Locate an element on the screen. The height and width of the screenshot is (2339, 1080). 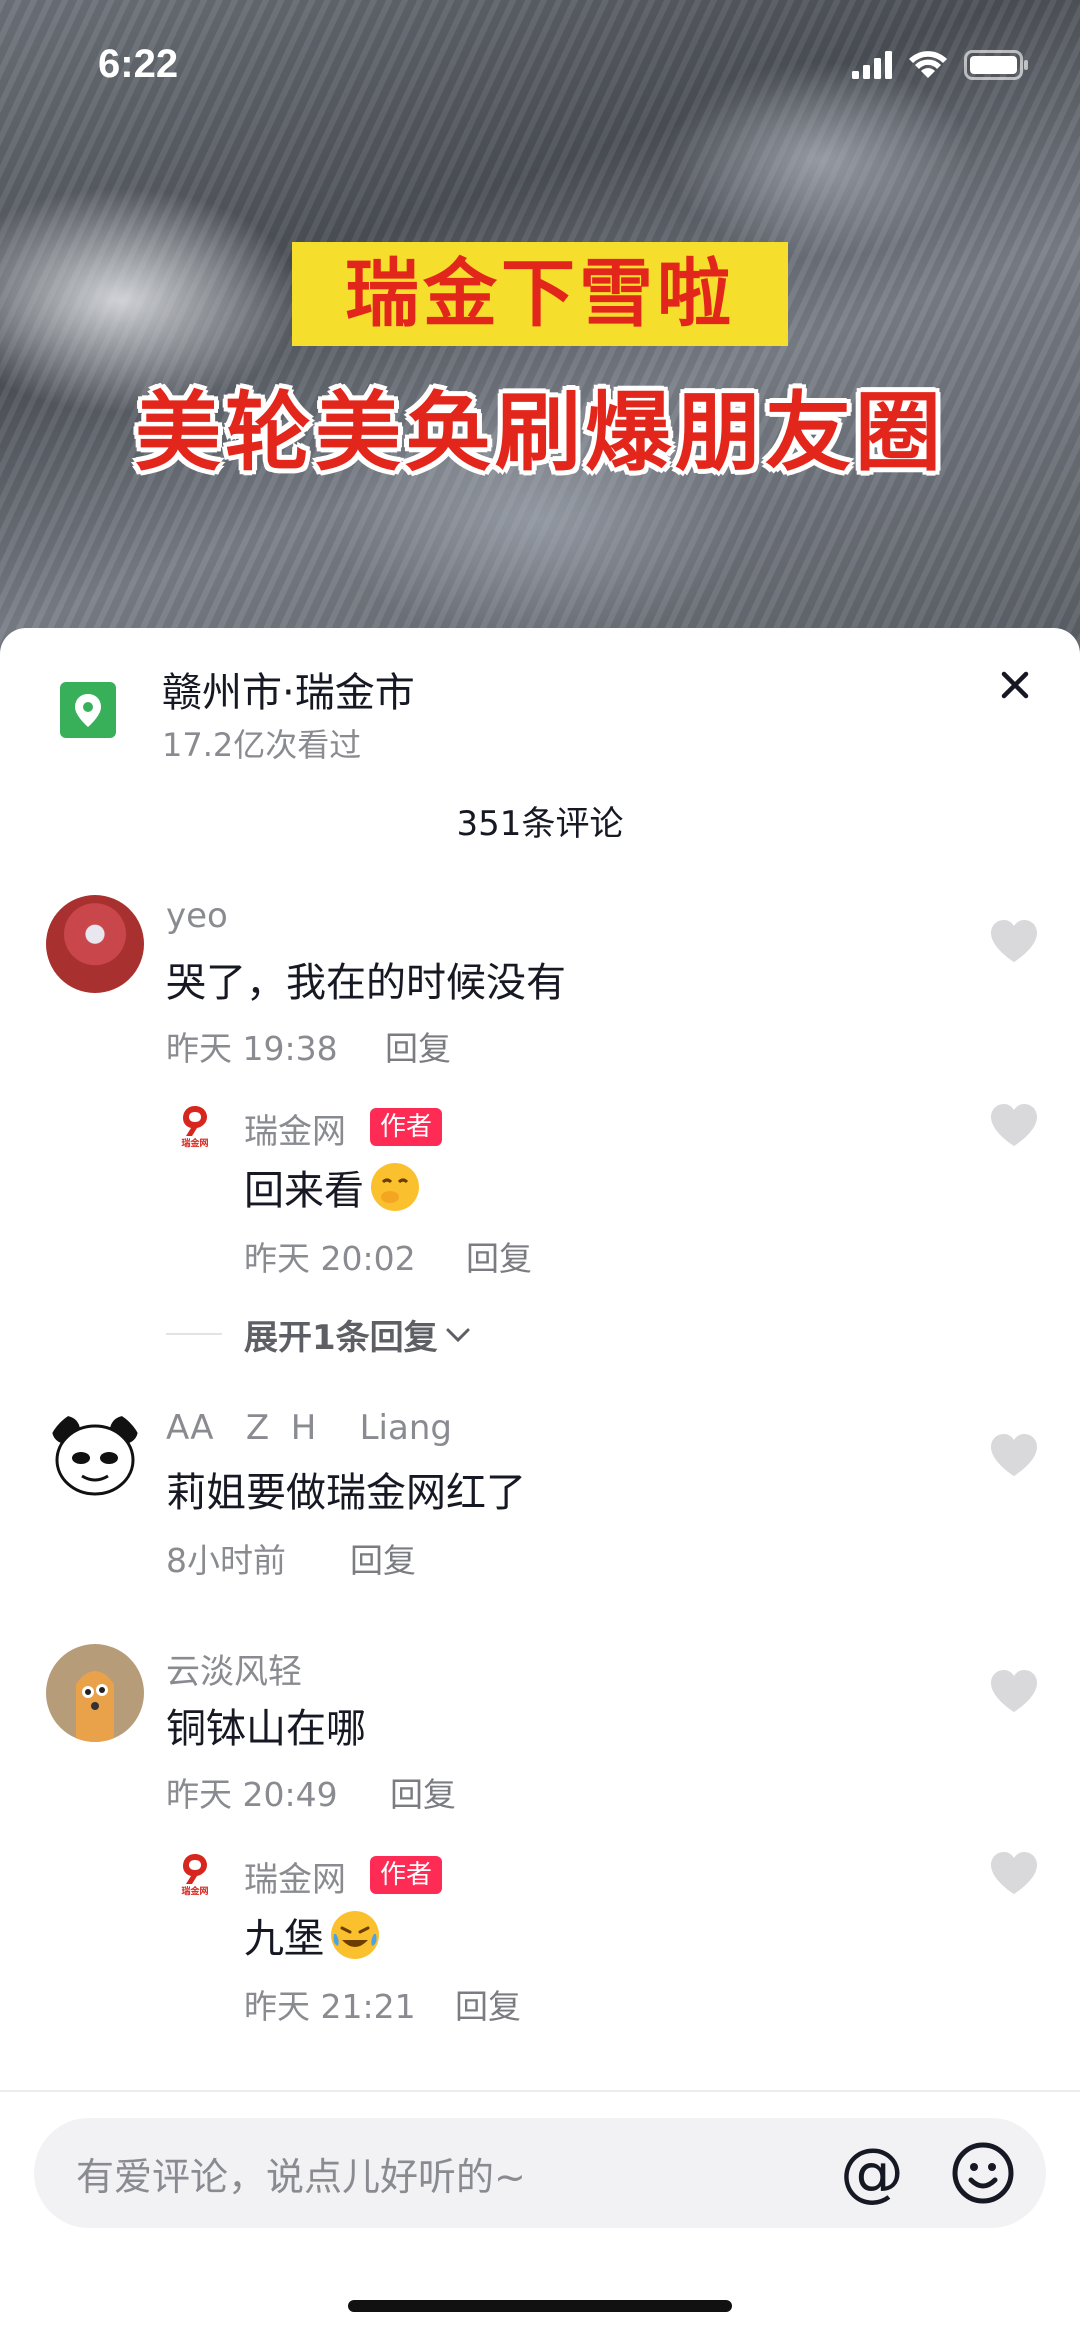
home-indicator is located at coordinates (540, 2306).